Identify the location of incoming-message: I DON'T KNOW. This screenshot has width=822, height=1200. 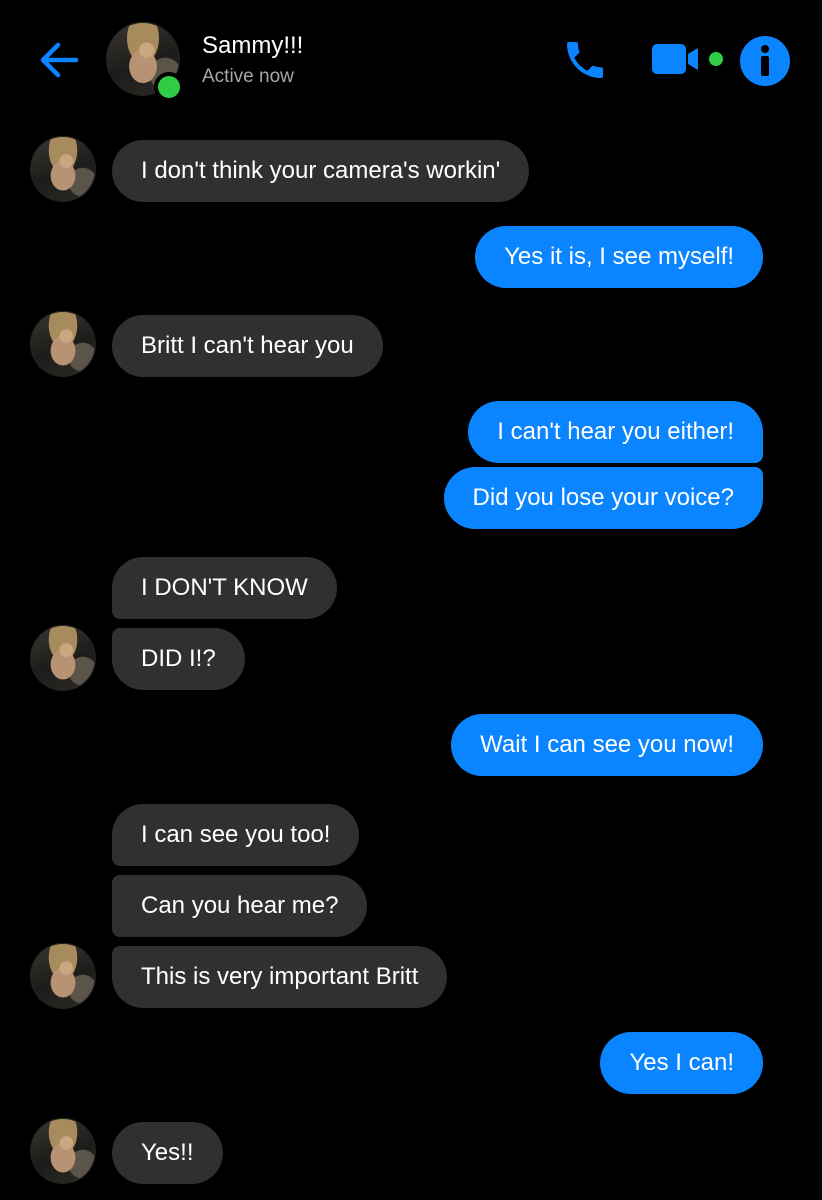
(224, 588).